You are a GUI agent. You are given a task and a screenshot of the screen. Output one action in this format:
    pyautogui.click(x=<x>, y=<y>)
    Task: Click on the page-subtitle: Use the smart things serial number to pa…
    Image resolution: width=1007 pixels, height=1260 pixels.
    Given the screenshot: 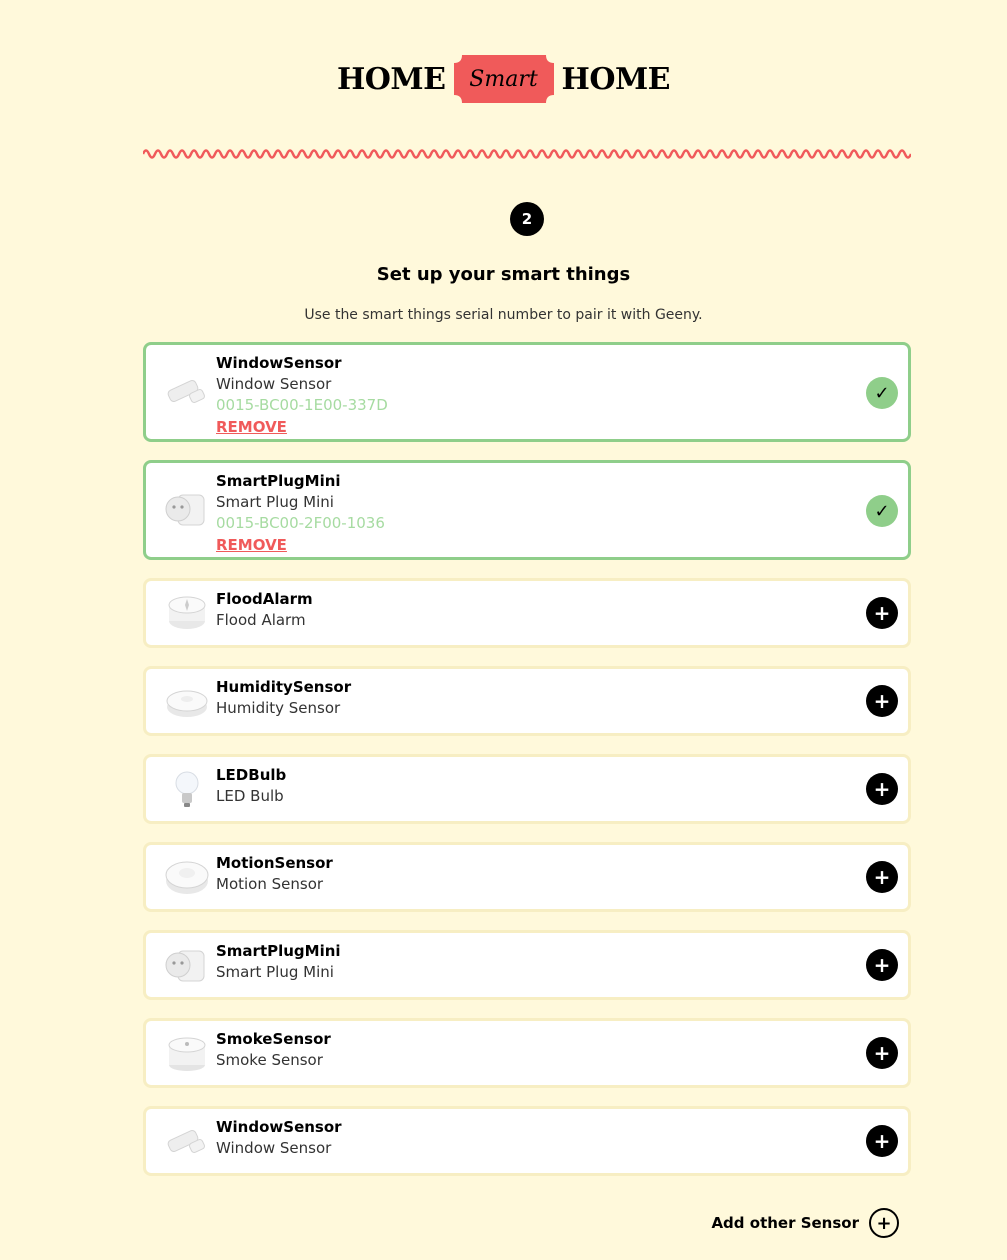 What is the action you would take?
    pyautogui.click(x=503, y=315)
    